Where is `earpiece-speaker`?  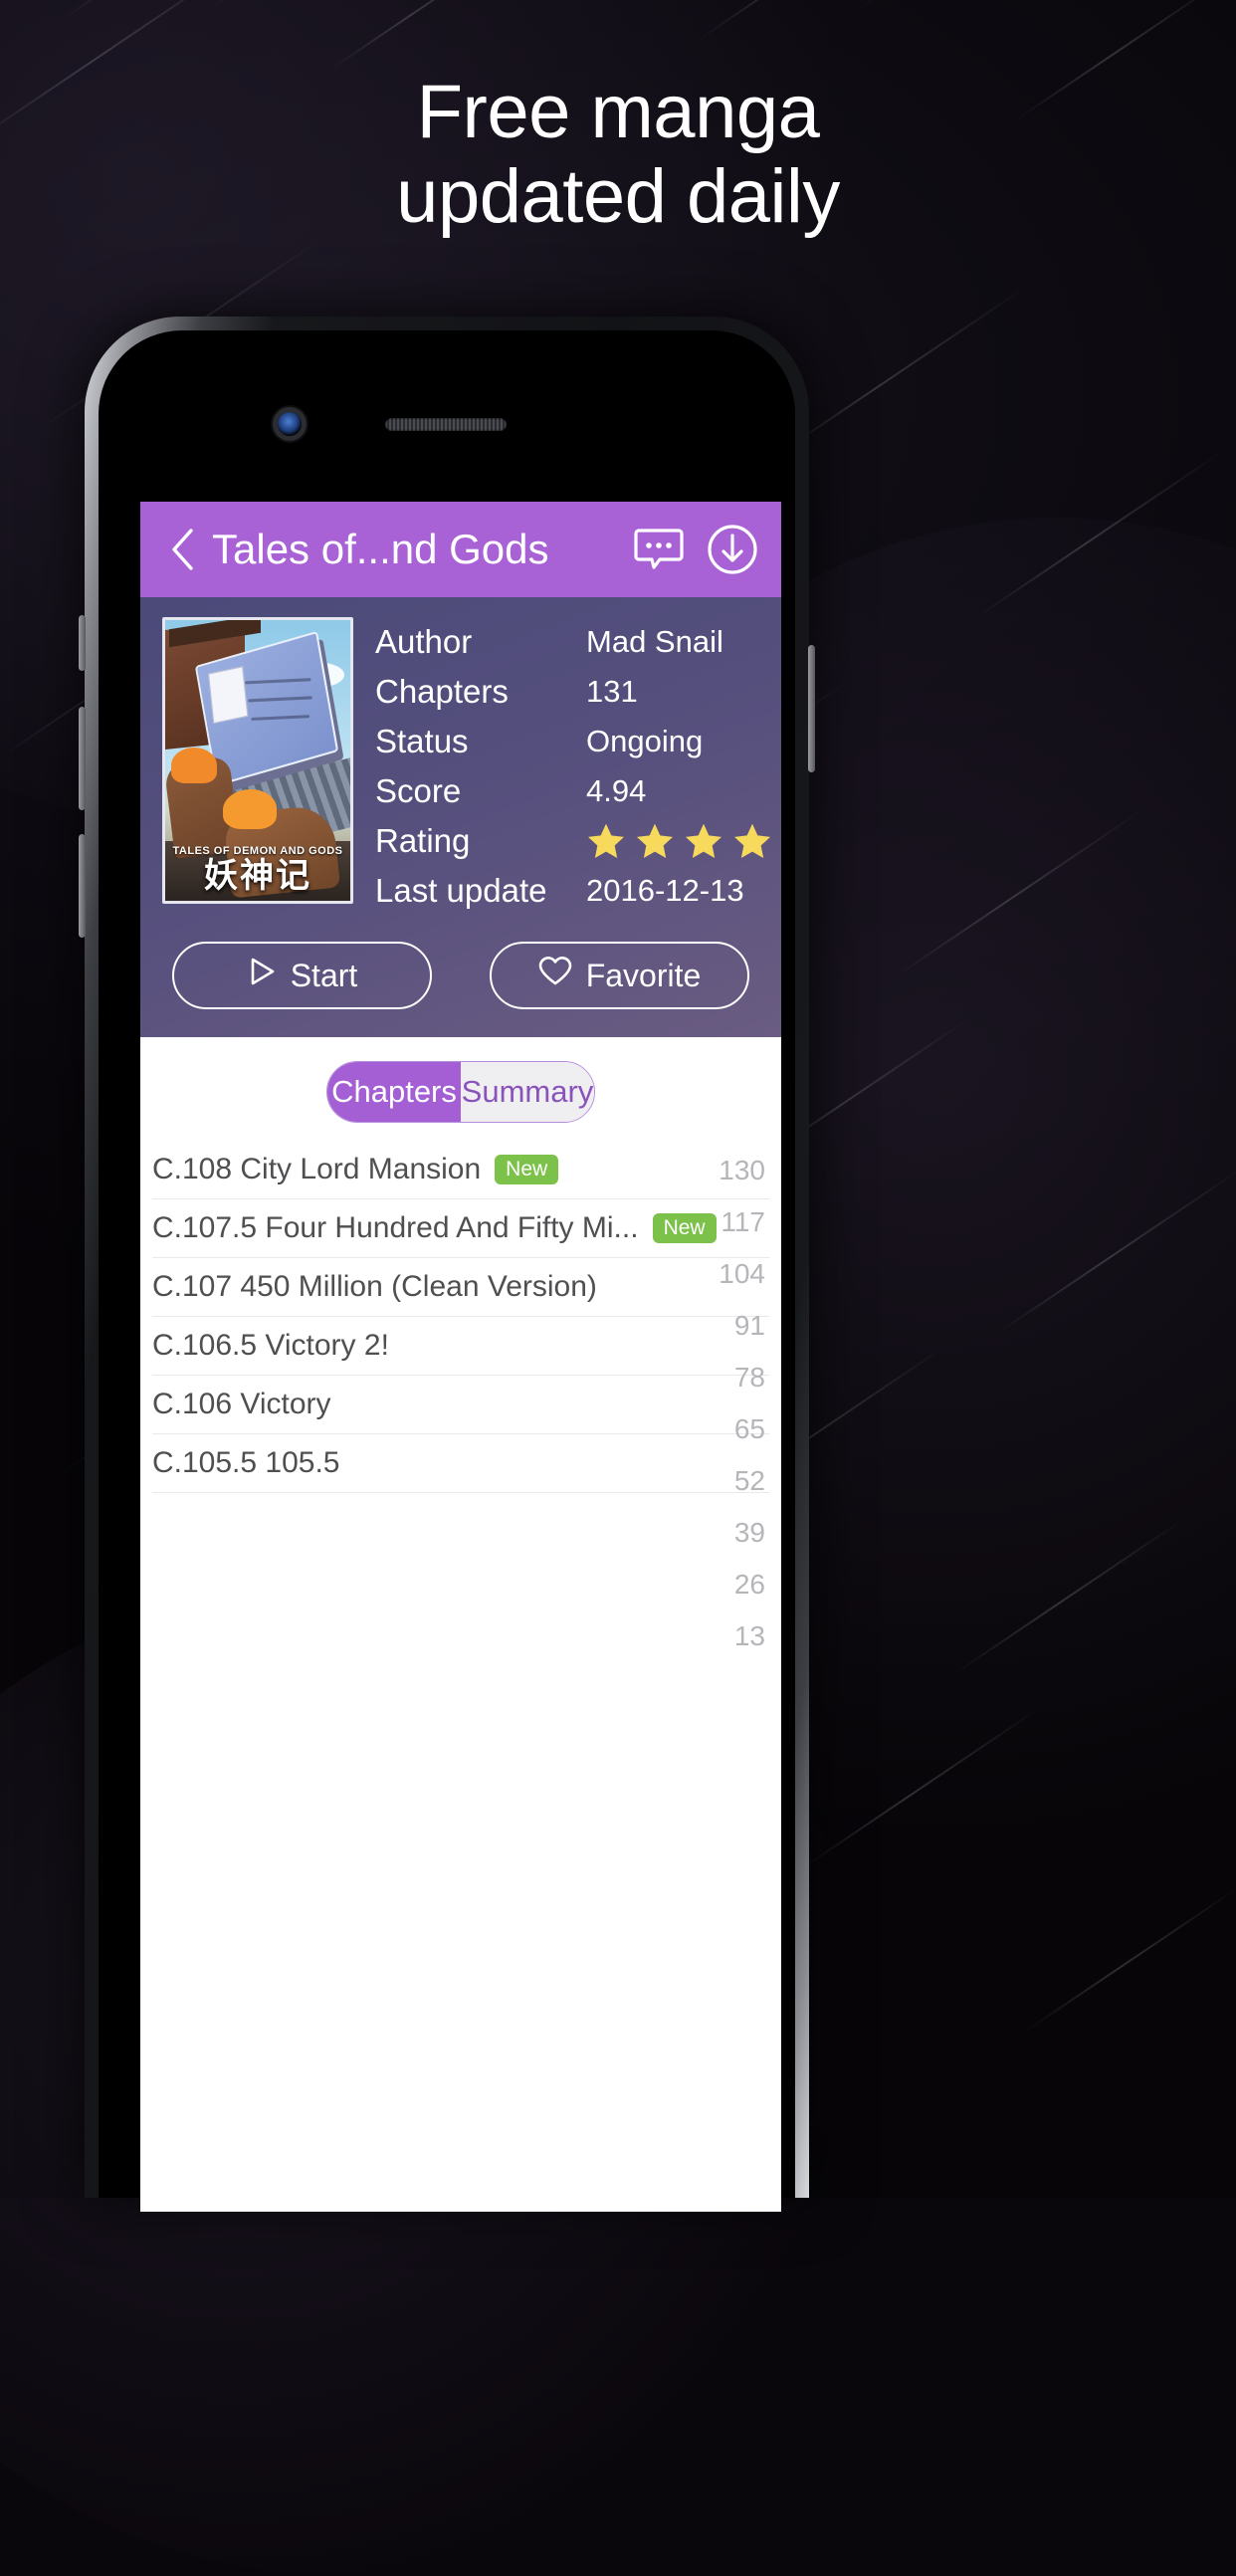
earpiece-speaker is located at coordinates (446, 424).